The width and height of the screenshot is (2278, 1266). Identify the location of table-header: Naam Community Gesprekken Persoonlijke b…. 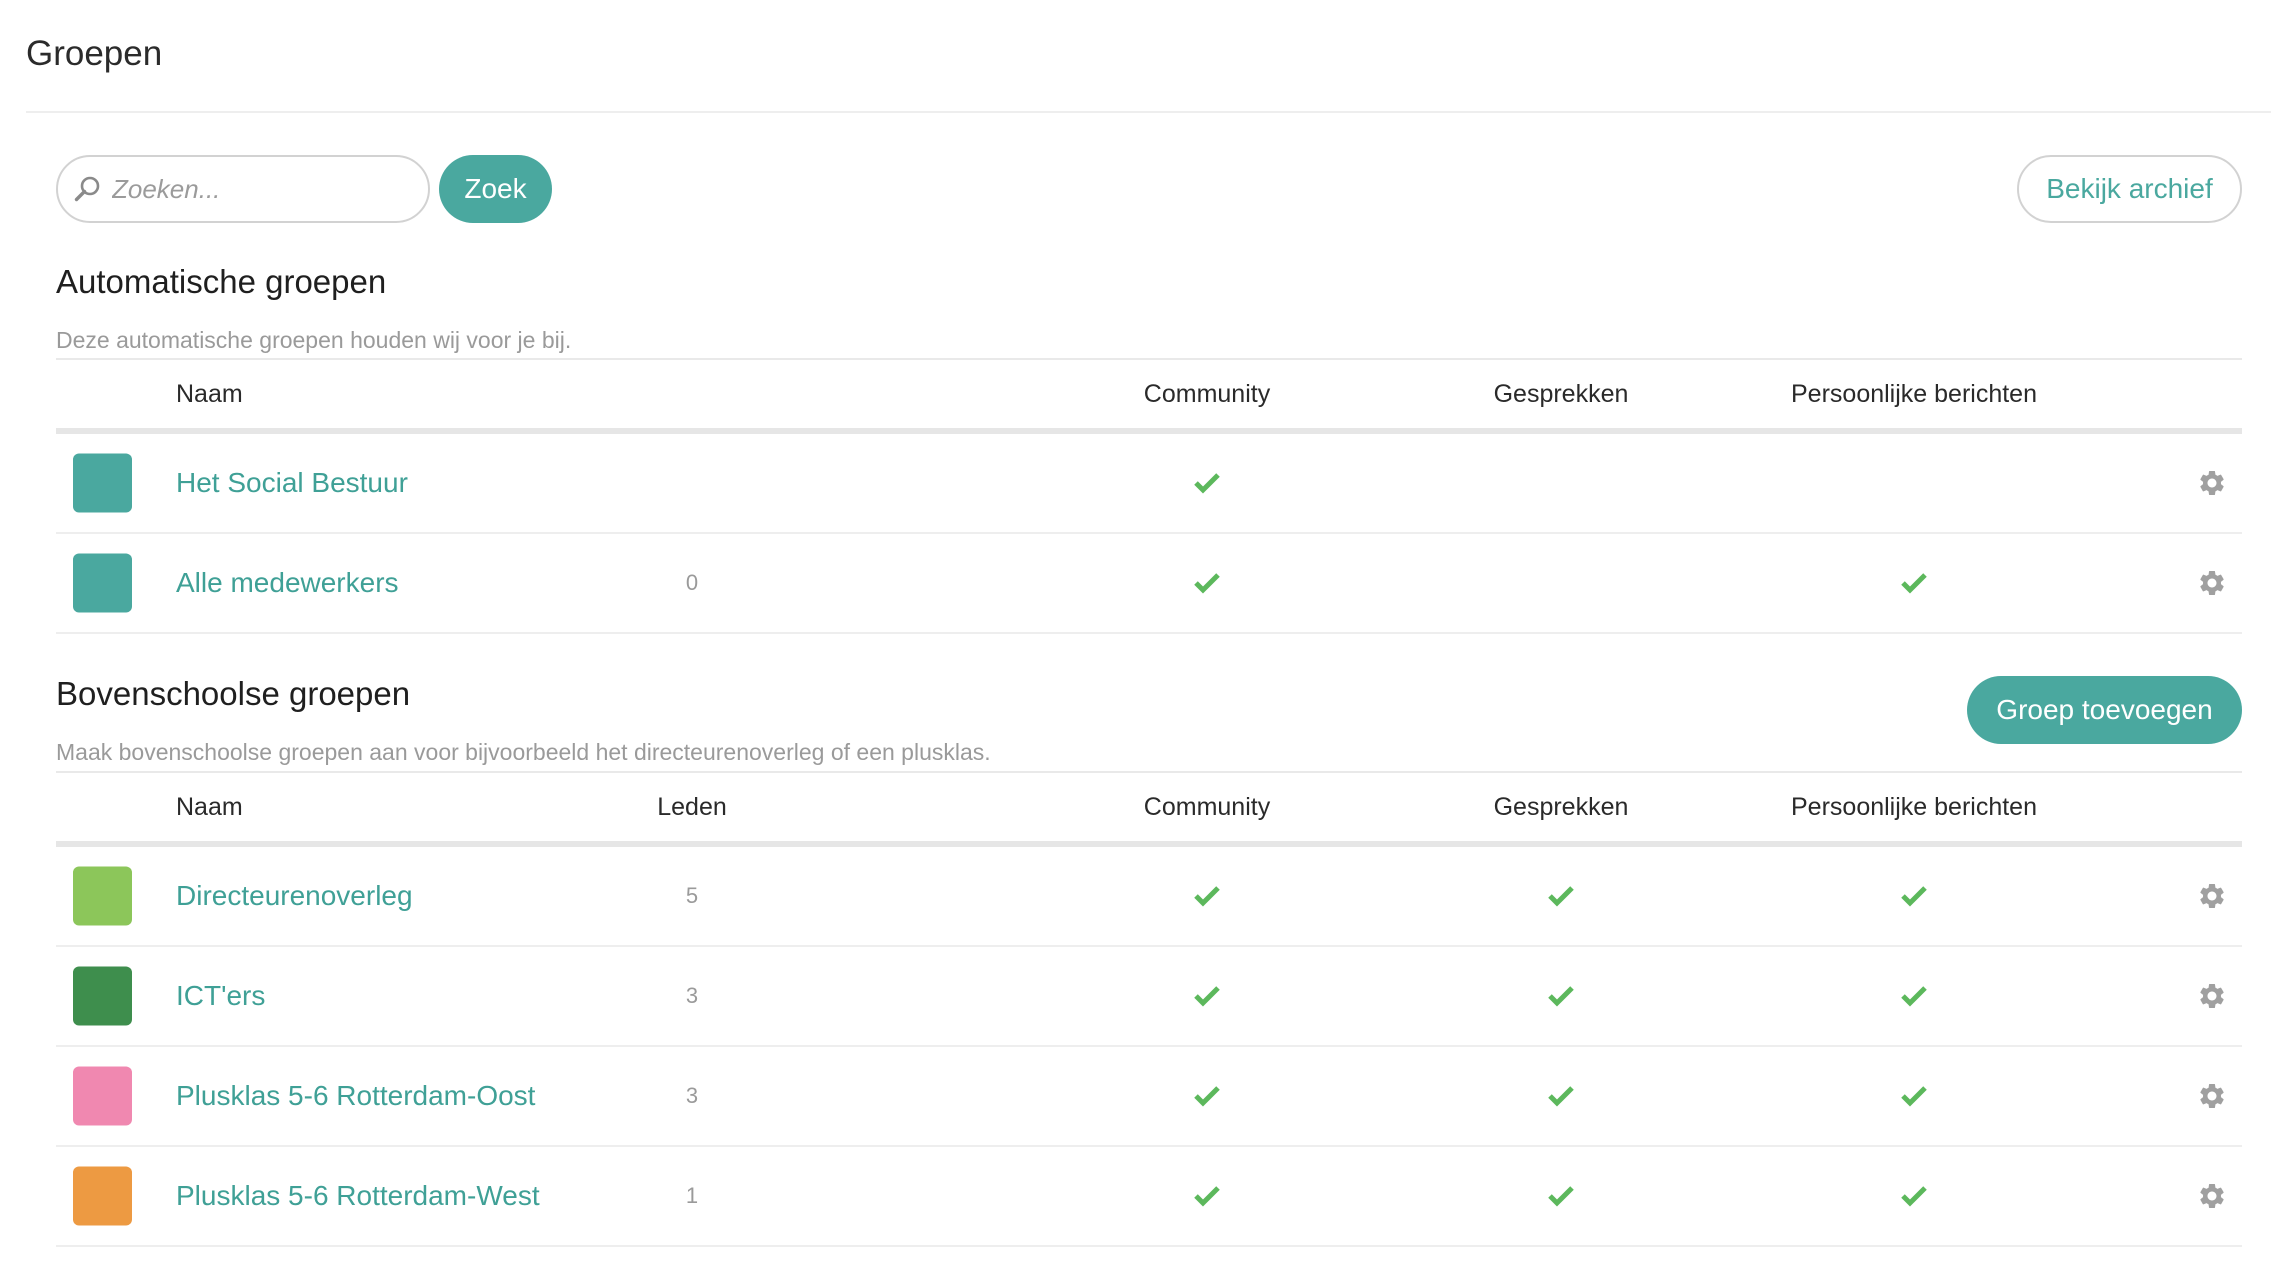
(1149, 397).